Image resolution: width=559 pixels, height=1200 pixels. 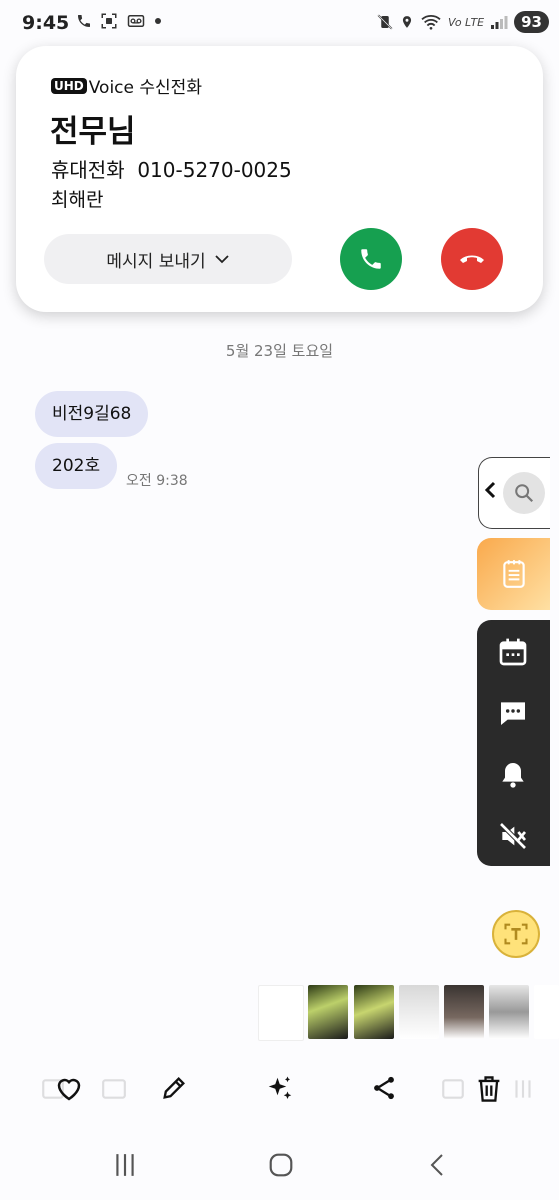 I want to click on notes-icon, so click(x=513, y=574).